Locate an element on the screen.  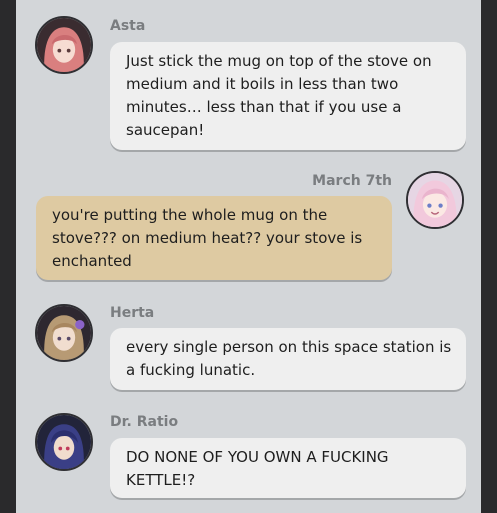
avatar-march-7th is located at coordinates (435, 200).